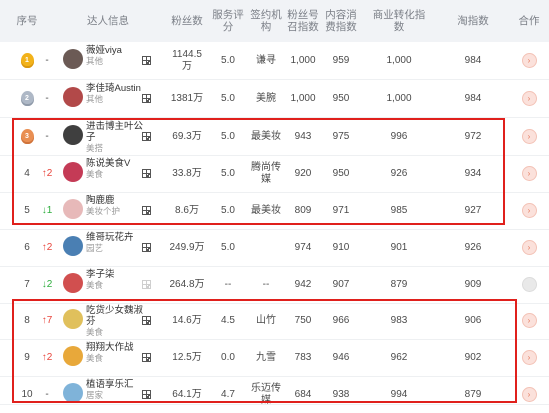 The height and width of the screenshot is (413, 549). Describe the element at coordinates (473, 173) in the screenshot. I see `taobao-index: 934` at that location.